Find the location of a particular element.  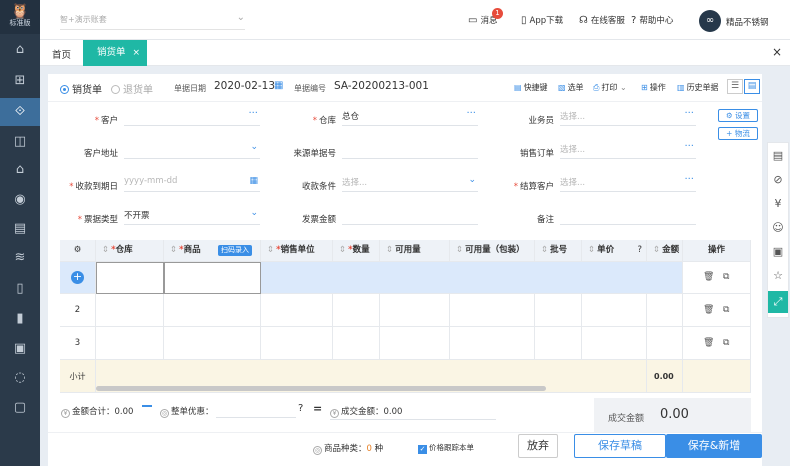

logistics-button: + 物流 is located at coordinates (738, 133).